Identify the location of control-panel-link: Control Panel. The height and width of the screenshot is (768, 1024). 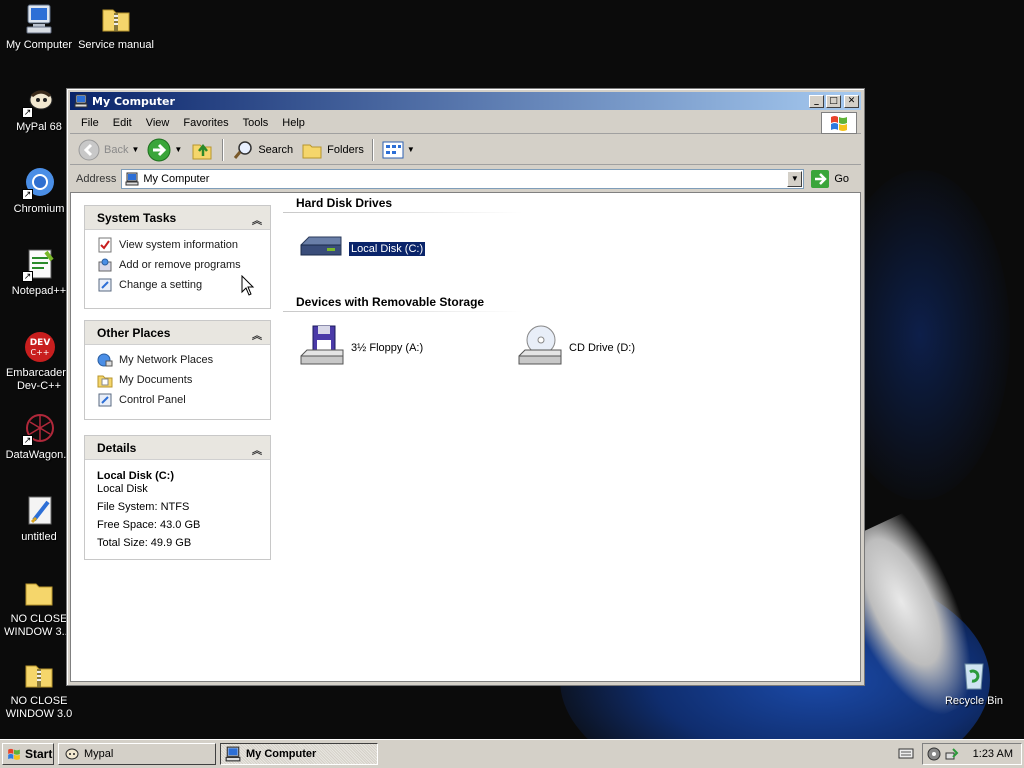
(177, 400).